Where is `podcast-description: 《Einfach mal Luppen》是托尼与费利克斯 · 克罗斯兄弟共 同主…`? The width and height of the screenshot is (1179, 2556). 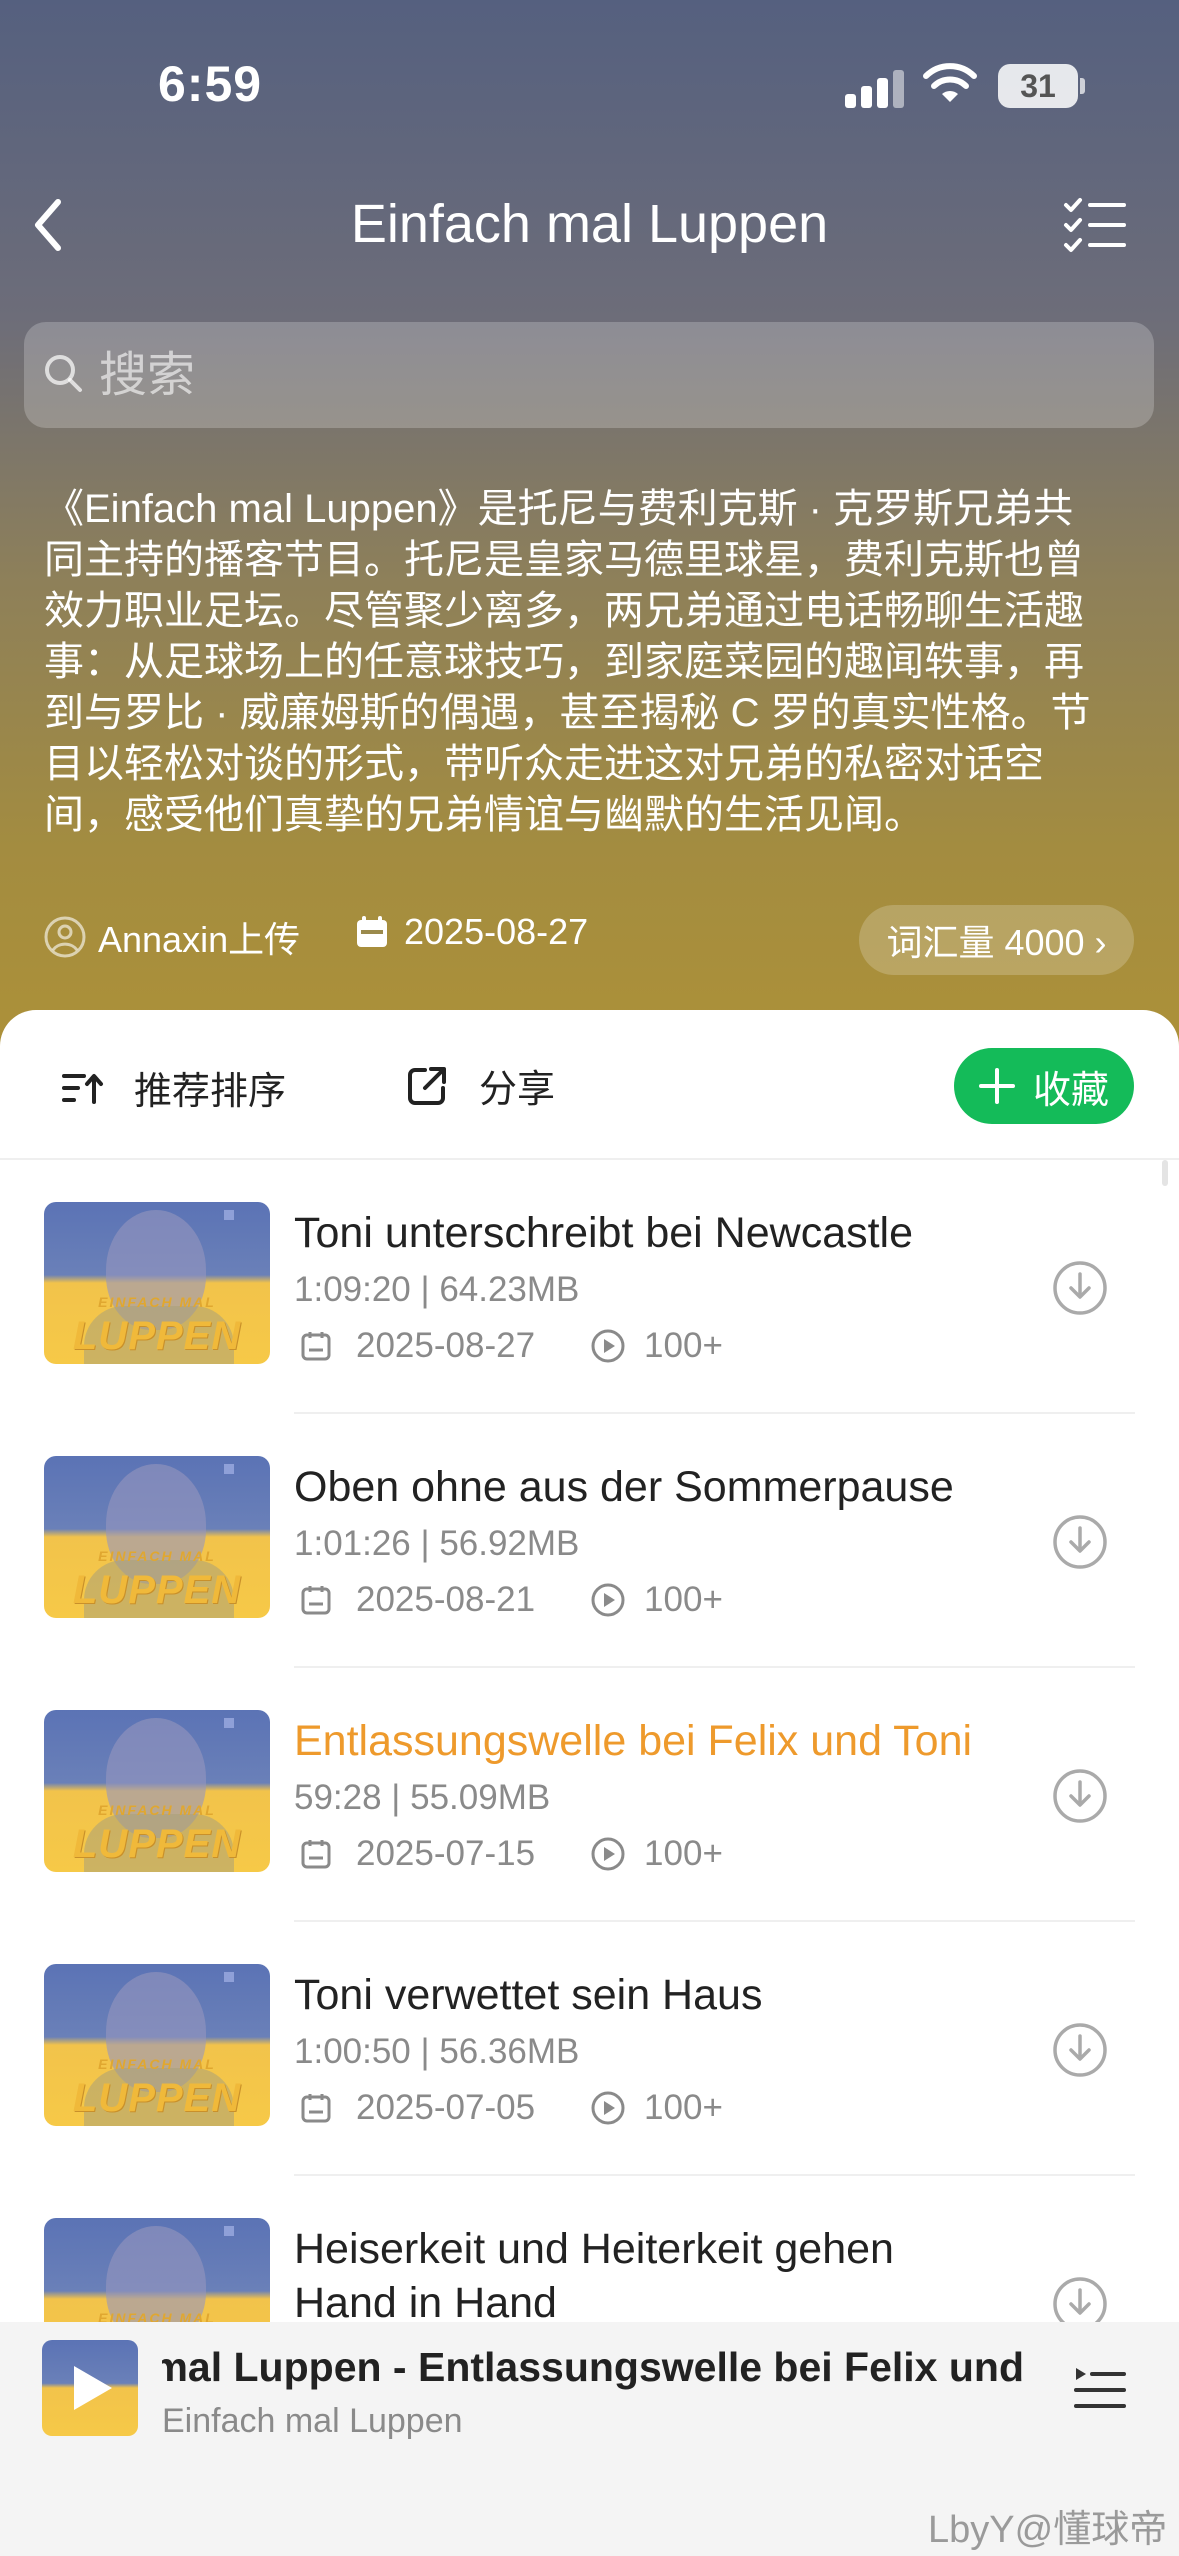
podcast-description: 《Einfach mal Luppen》是托尼与费利克斯 · 克罗斯兄弟共 同主… is located at coordinates (594, 662).